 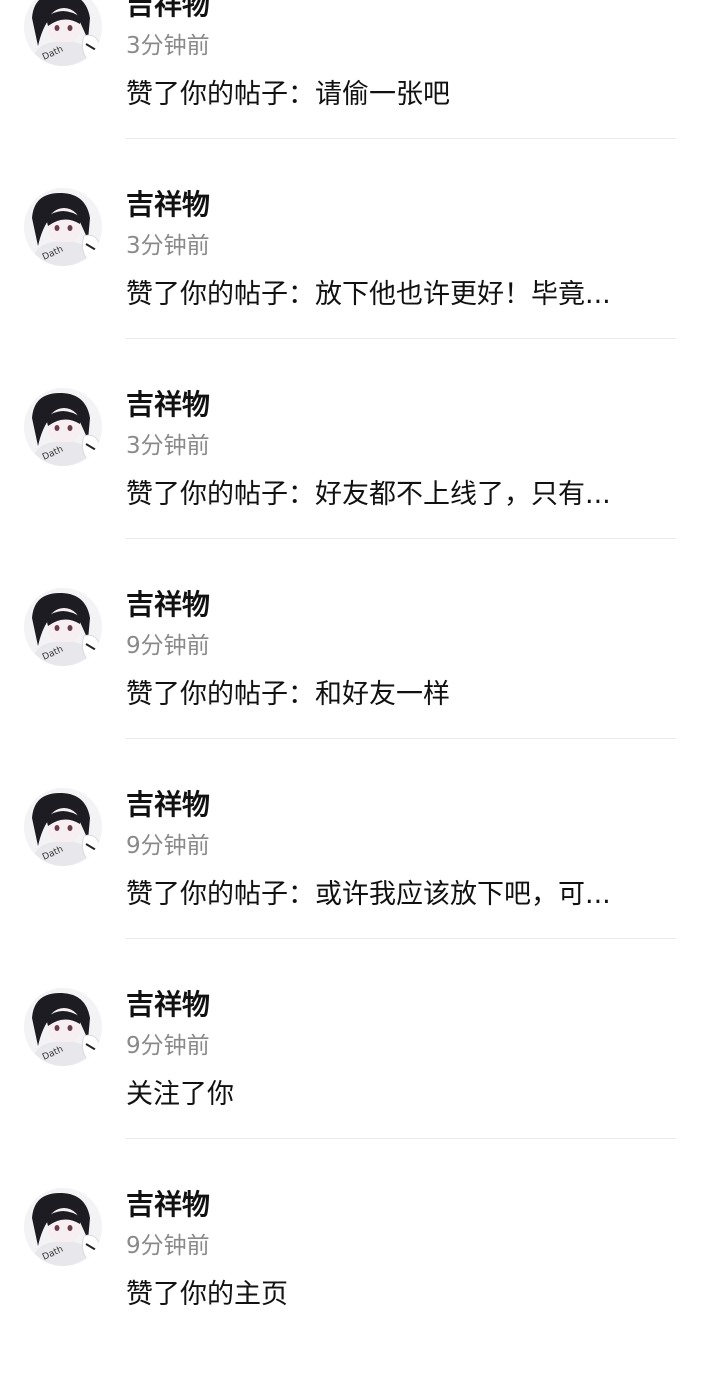 What do you see at coordinates (207, 1295) in the screenshot?
I see `notification-message: 赞了你的主页` at bounding box center [207, 1295].